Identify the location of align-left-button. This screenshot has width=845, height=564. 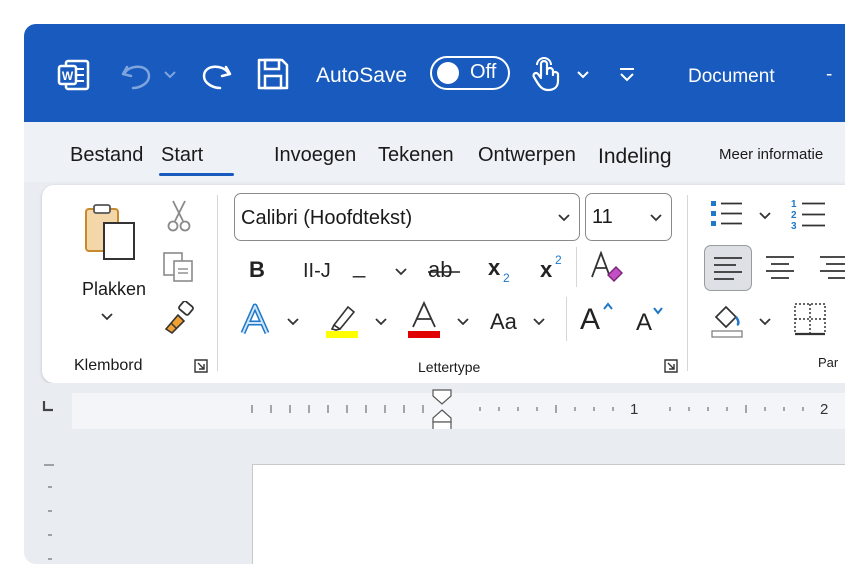
(728, 268).